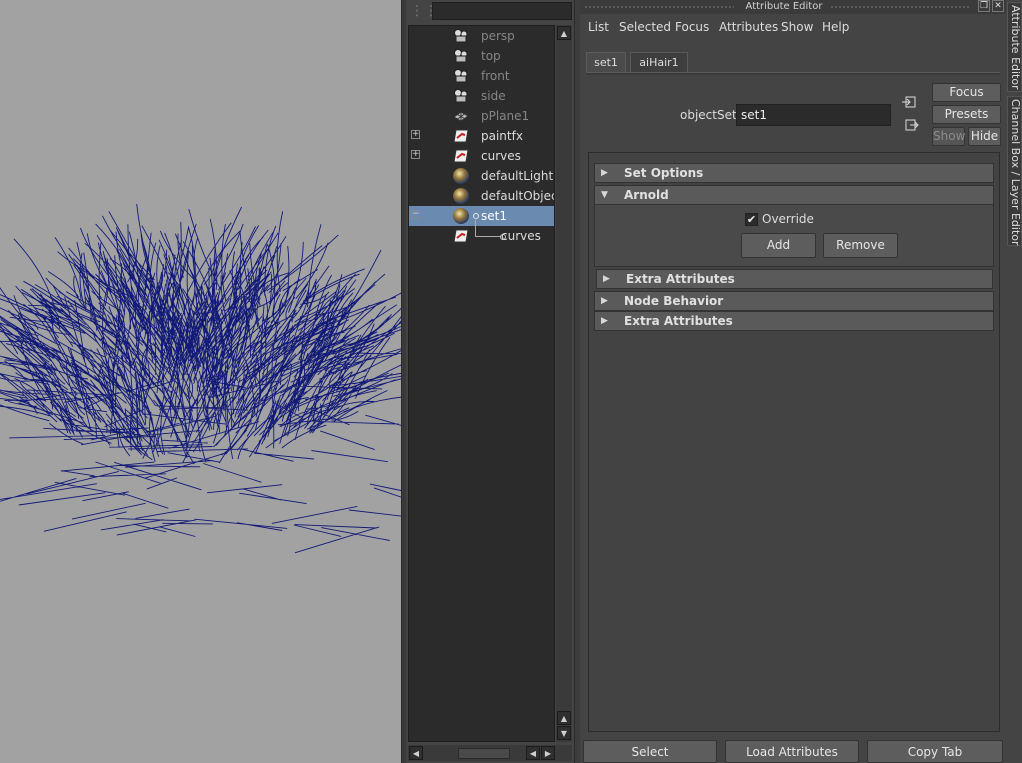 Image resolution: width=1022 pixels, height=763 pixels. I want to click on float-window-icon: ❐, so click(984, 6).